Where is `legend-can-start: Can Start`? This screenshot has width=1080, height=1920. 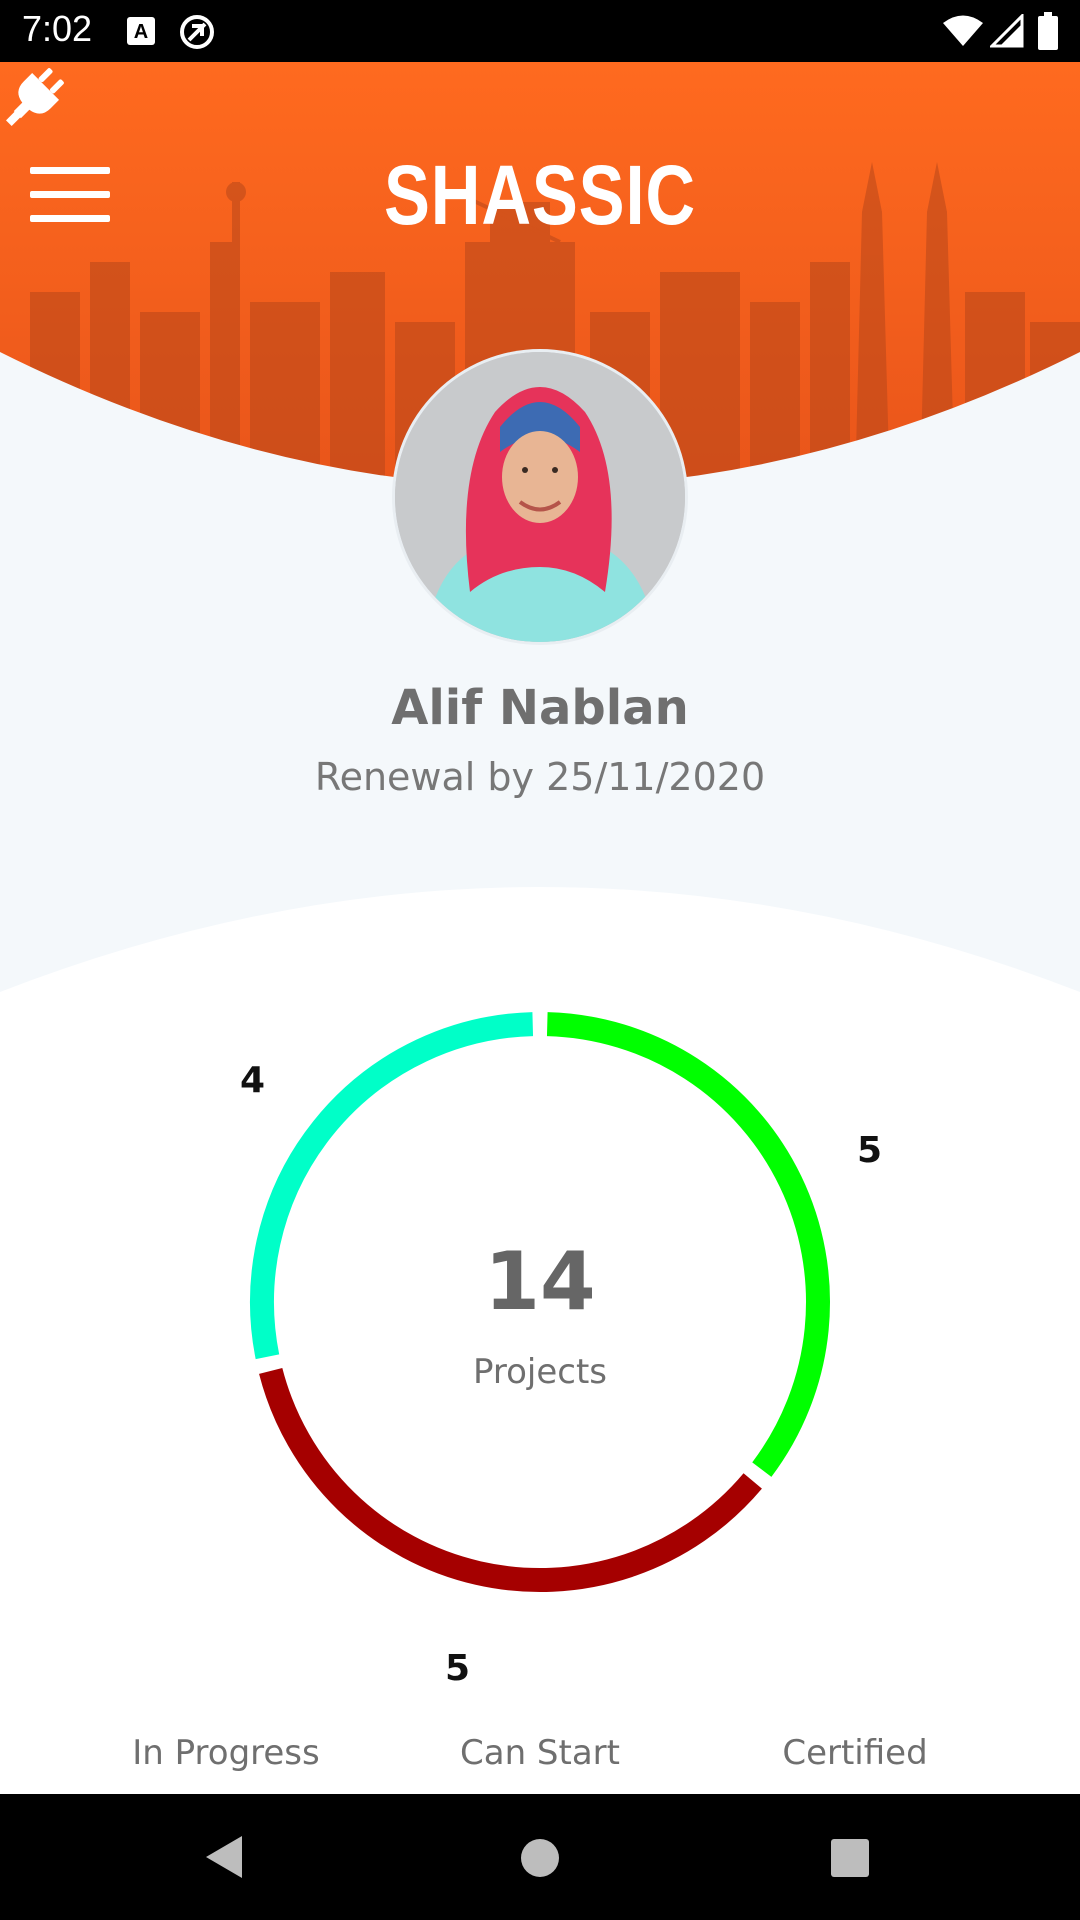 legend-can-start: Can Start is located at coordinates (540, 1753).